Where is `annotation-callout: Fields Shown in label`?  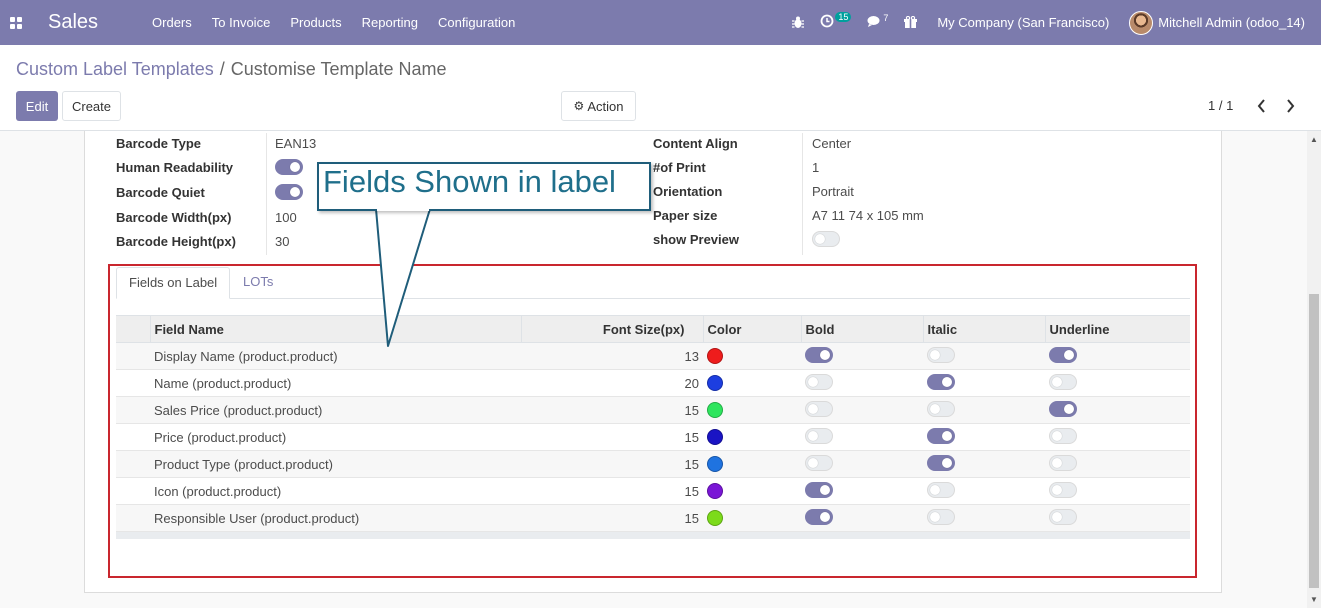 annotation-callout: Fields Shown in label is located at coordinates (484, 186).